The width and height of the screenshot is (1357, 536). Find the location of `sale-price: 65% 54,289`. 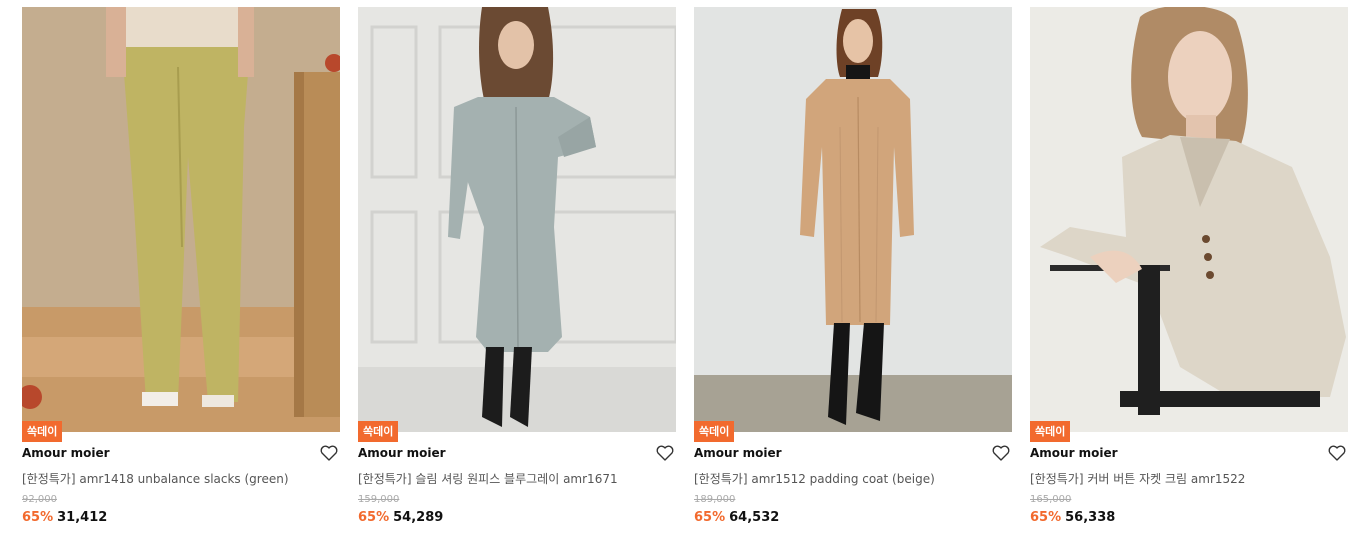

sale-price: 65% 54,289 is located at coordinates (400, 517).